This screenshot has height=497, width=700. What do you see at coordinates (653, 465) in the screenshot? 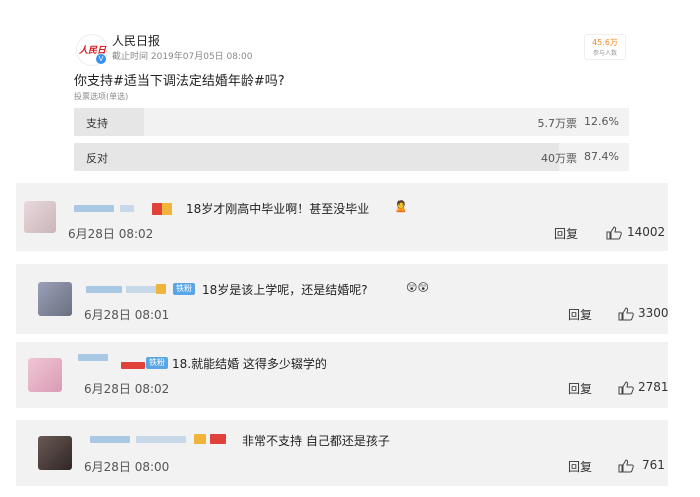
I see `like-count: 761` at bounding box center [653, 465].